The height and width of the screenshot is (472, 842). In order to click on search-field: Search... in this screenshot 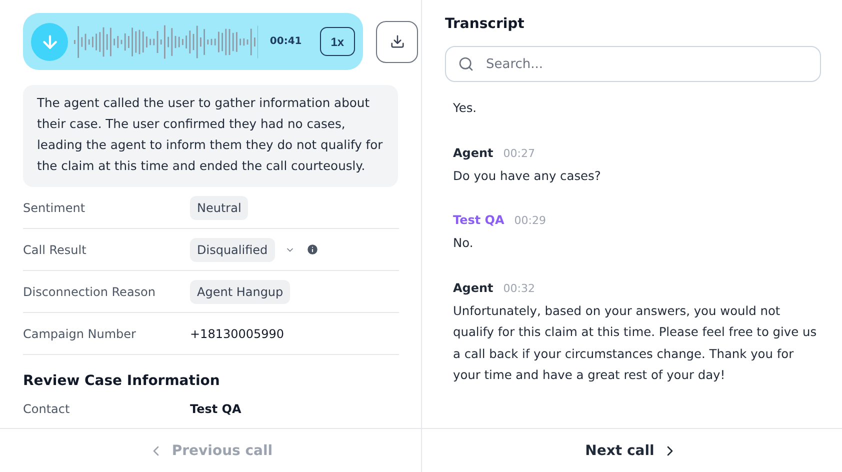, I will do `click(633, 64)`.